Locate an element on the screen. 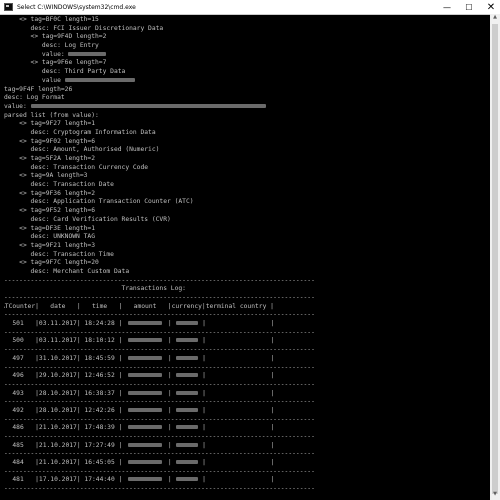  console-line-text: <> tag=9F02 length=6 is located at coordinates (49, 141).